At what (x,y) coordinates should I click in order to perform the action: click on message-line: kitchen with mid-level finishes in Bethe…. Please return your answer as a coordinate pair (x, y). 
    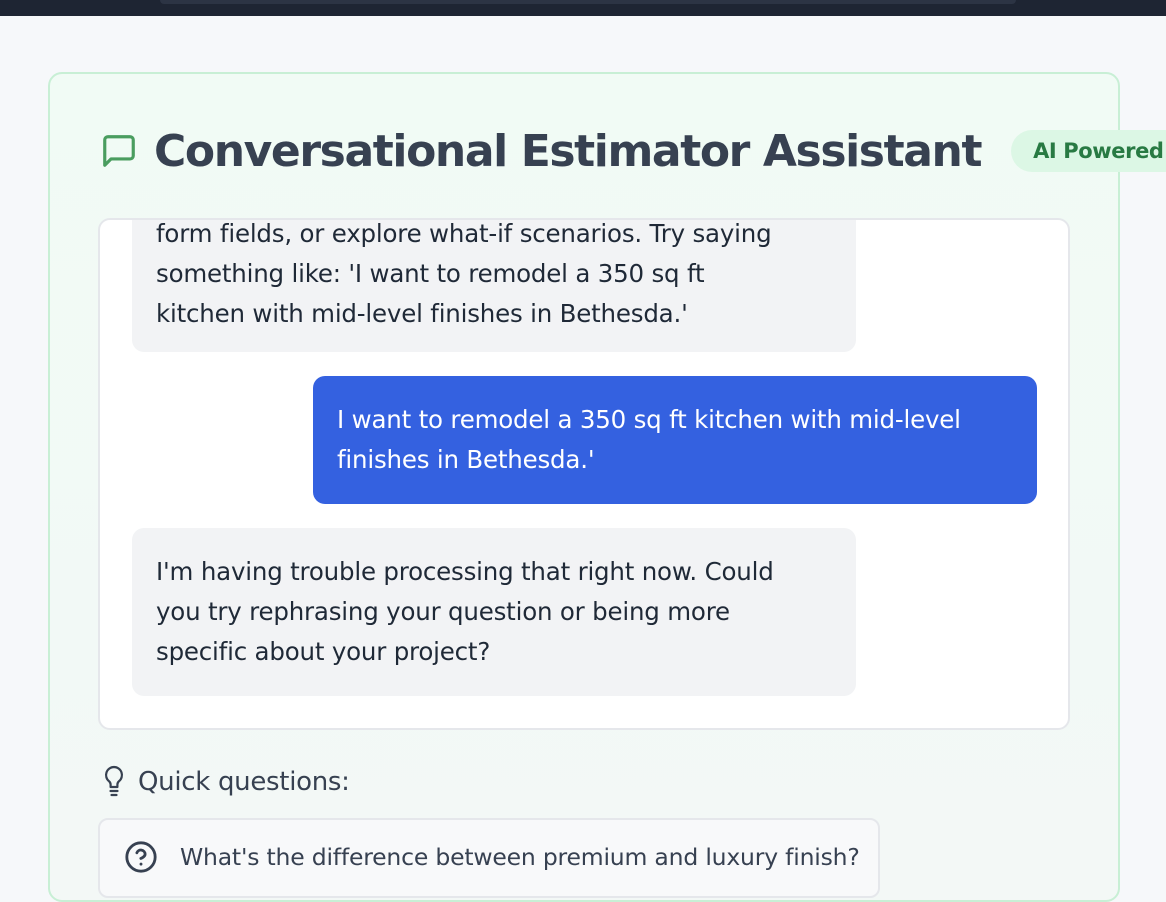
    Looking at the image, I should click on (422, 313).